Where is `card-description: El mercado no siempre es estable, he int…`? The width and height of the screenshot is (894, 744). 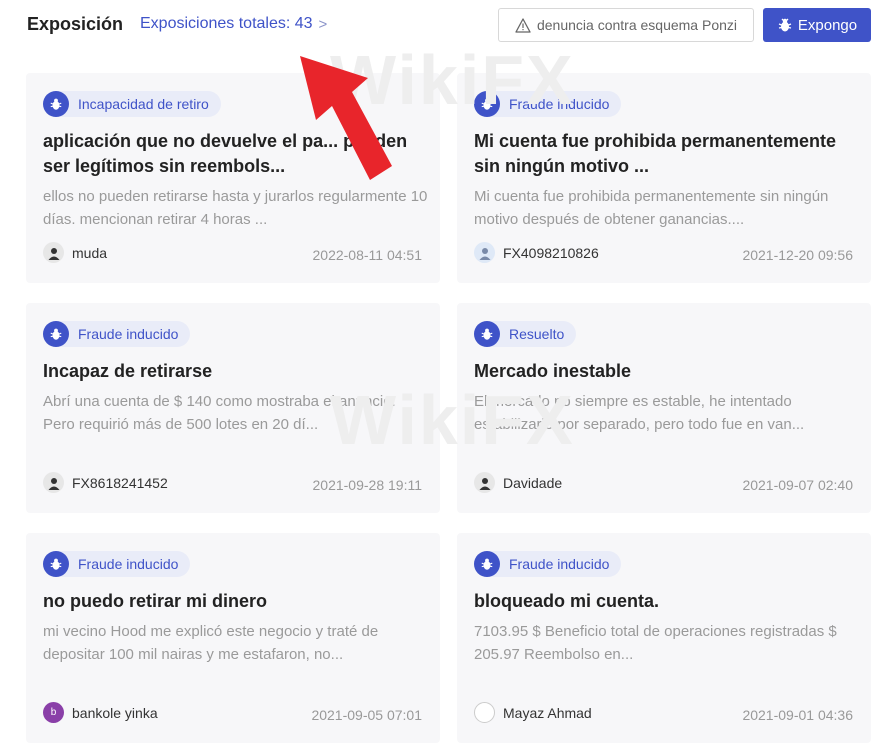
card-description: El mercado no siempre es estable, he int… is located at coordinates (639, 413).